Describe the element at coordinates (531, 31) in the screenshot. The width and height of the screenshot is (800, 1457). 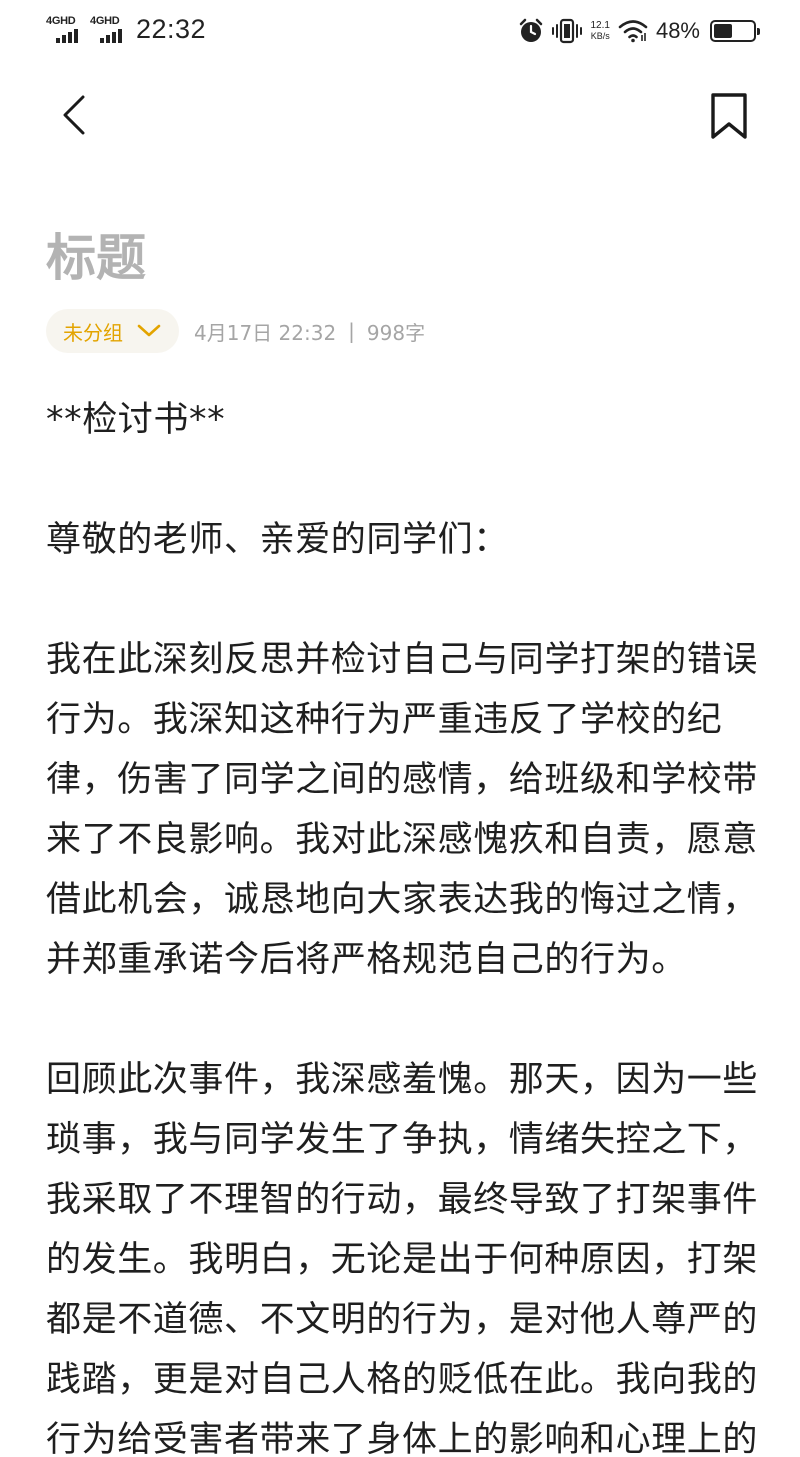
I see `alarm-icon` at that location.